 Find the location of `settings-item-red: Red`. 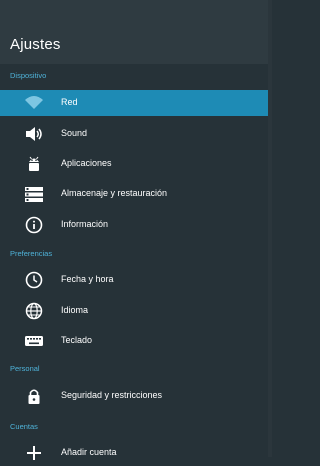

settings-item-red: Red is located at coordinates (136, 103).